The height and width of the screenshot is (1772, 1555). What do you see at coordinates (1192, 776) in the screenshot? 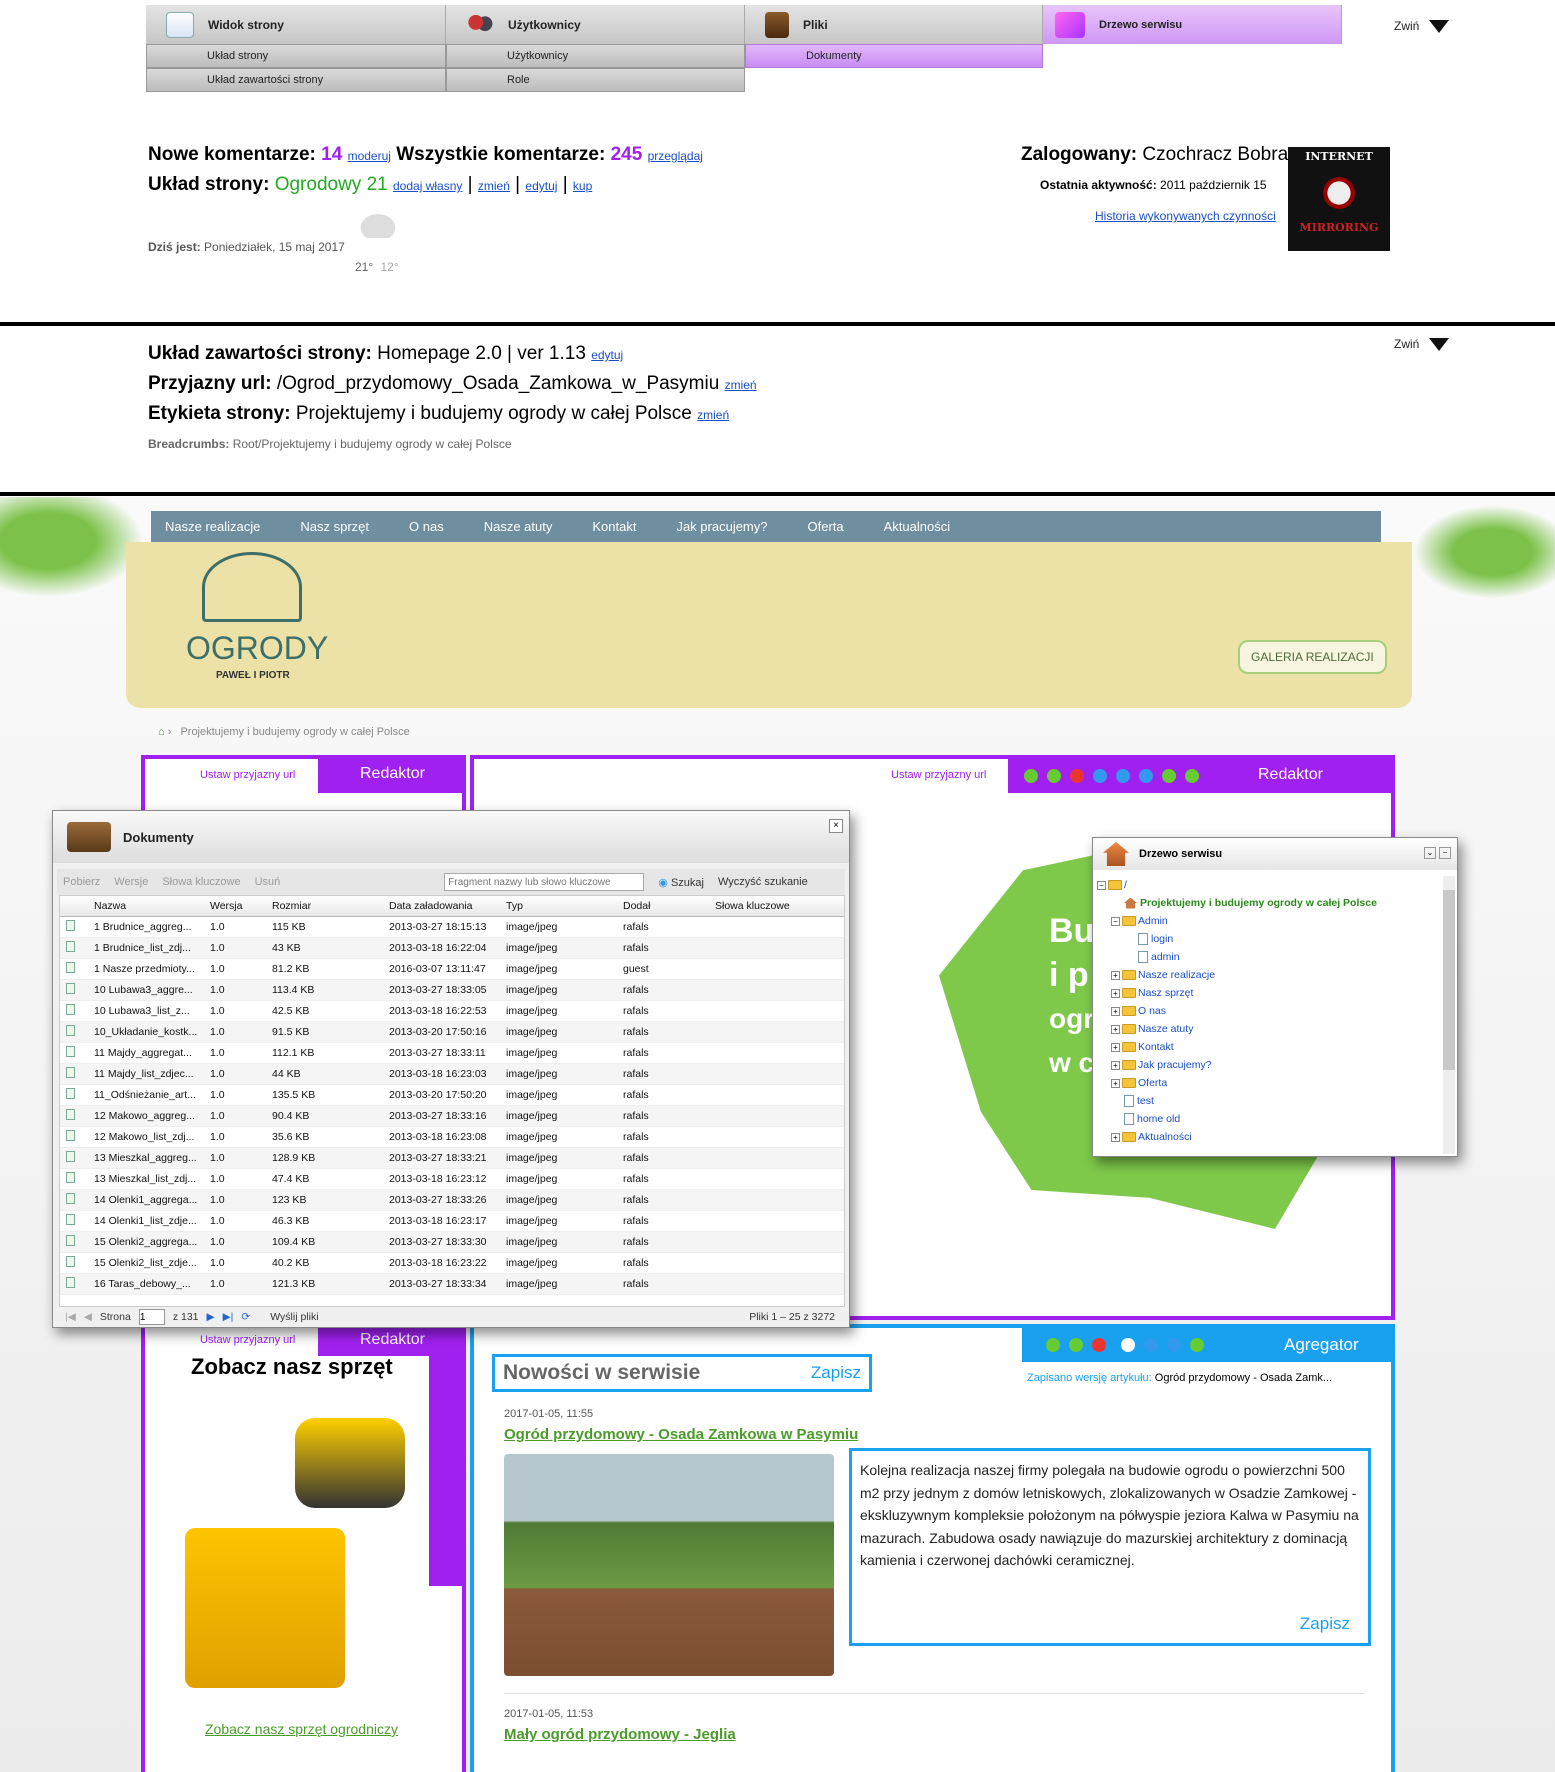
I see `page-icon` at bounding box center [1192, 776].